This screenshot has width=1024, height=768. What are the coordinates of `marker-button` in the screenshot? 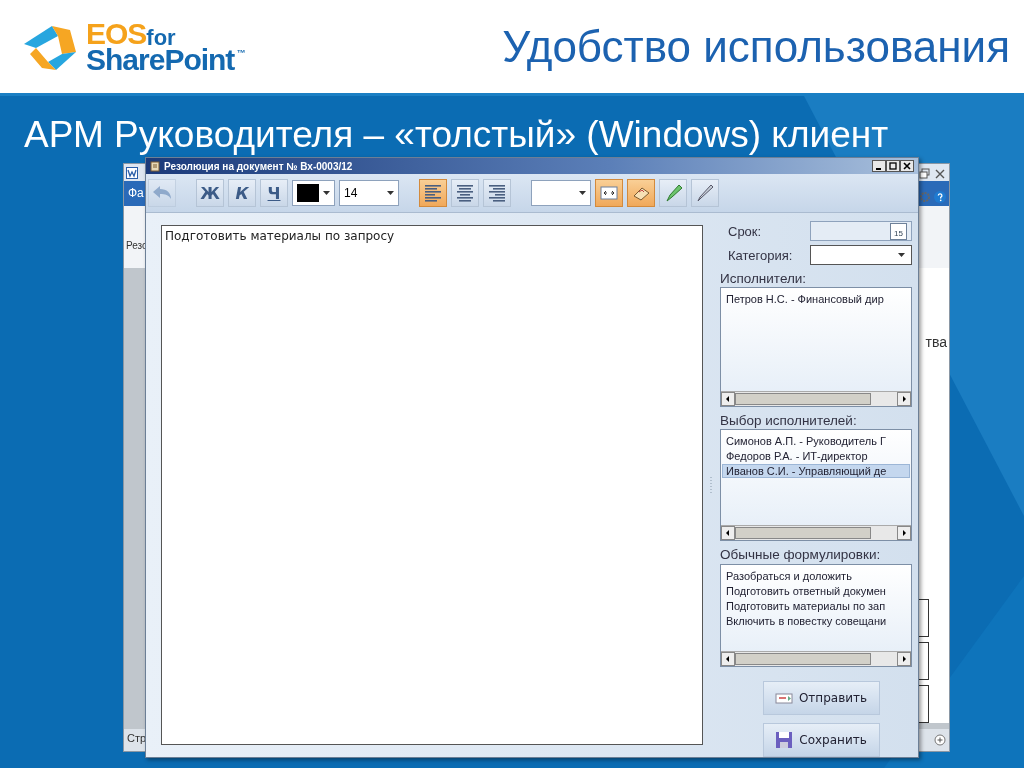 It's located at (673, 193).